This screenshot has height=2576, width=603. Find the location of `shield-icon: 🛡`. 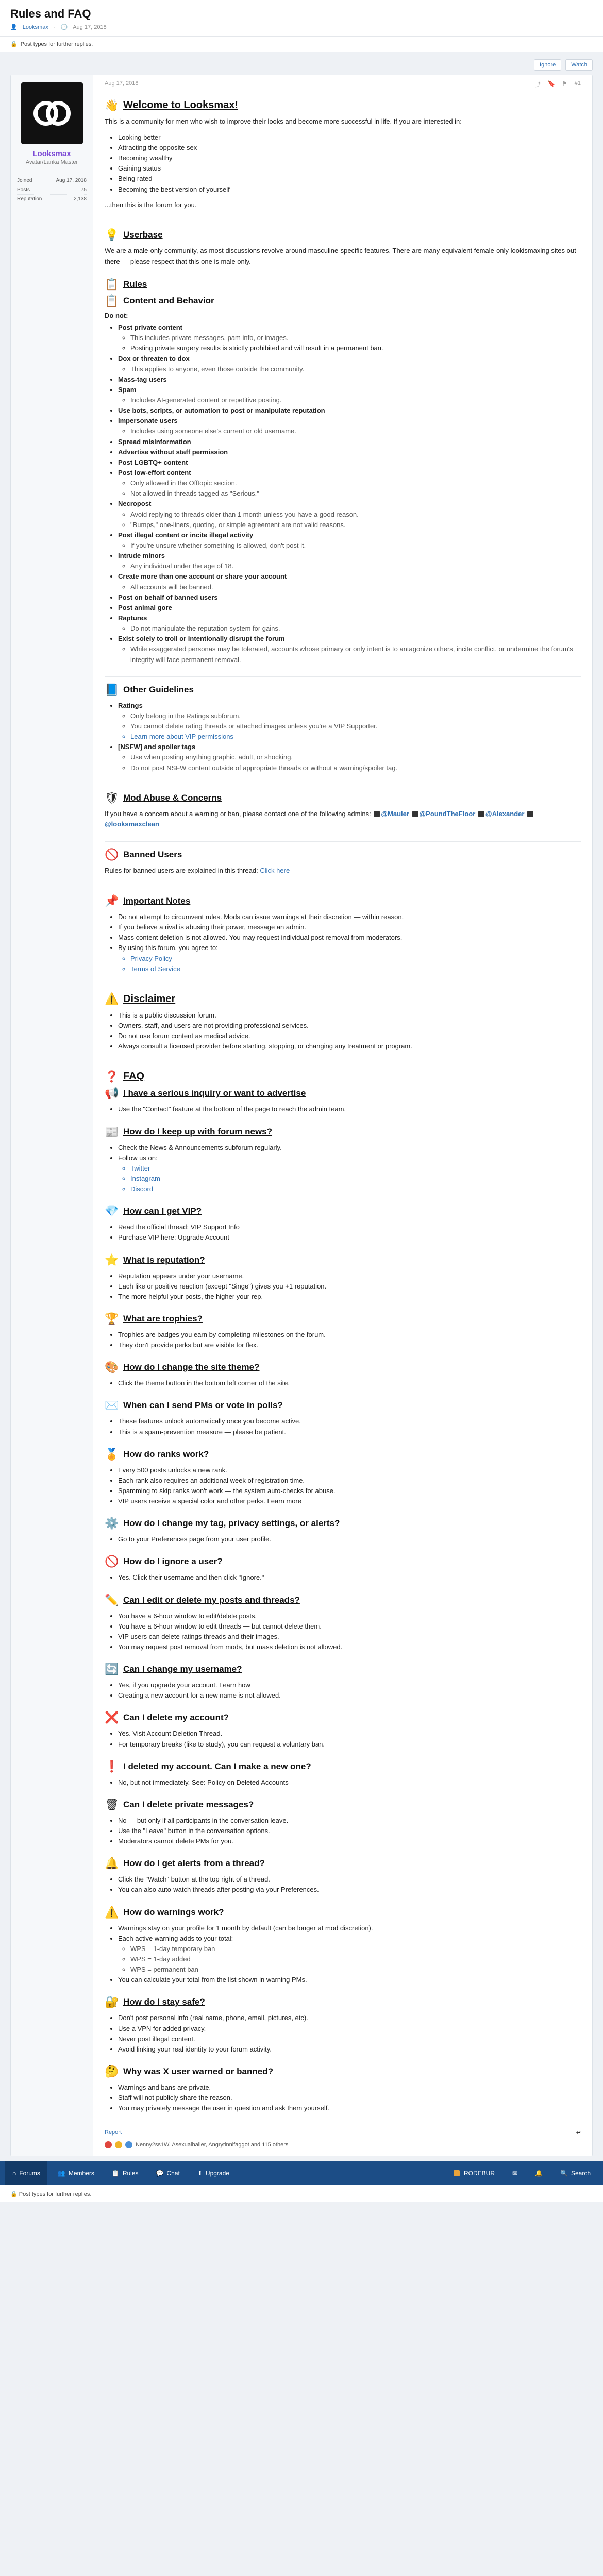

shield-icon: 🛡 is located at coordinates (112, 797).